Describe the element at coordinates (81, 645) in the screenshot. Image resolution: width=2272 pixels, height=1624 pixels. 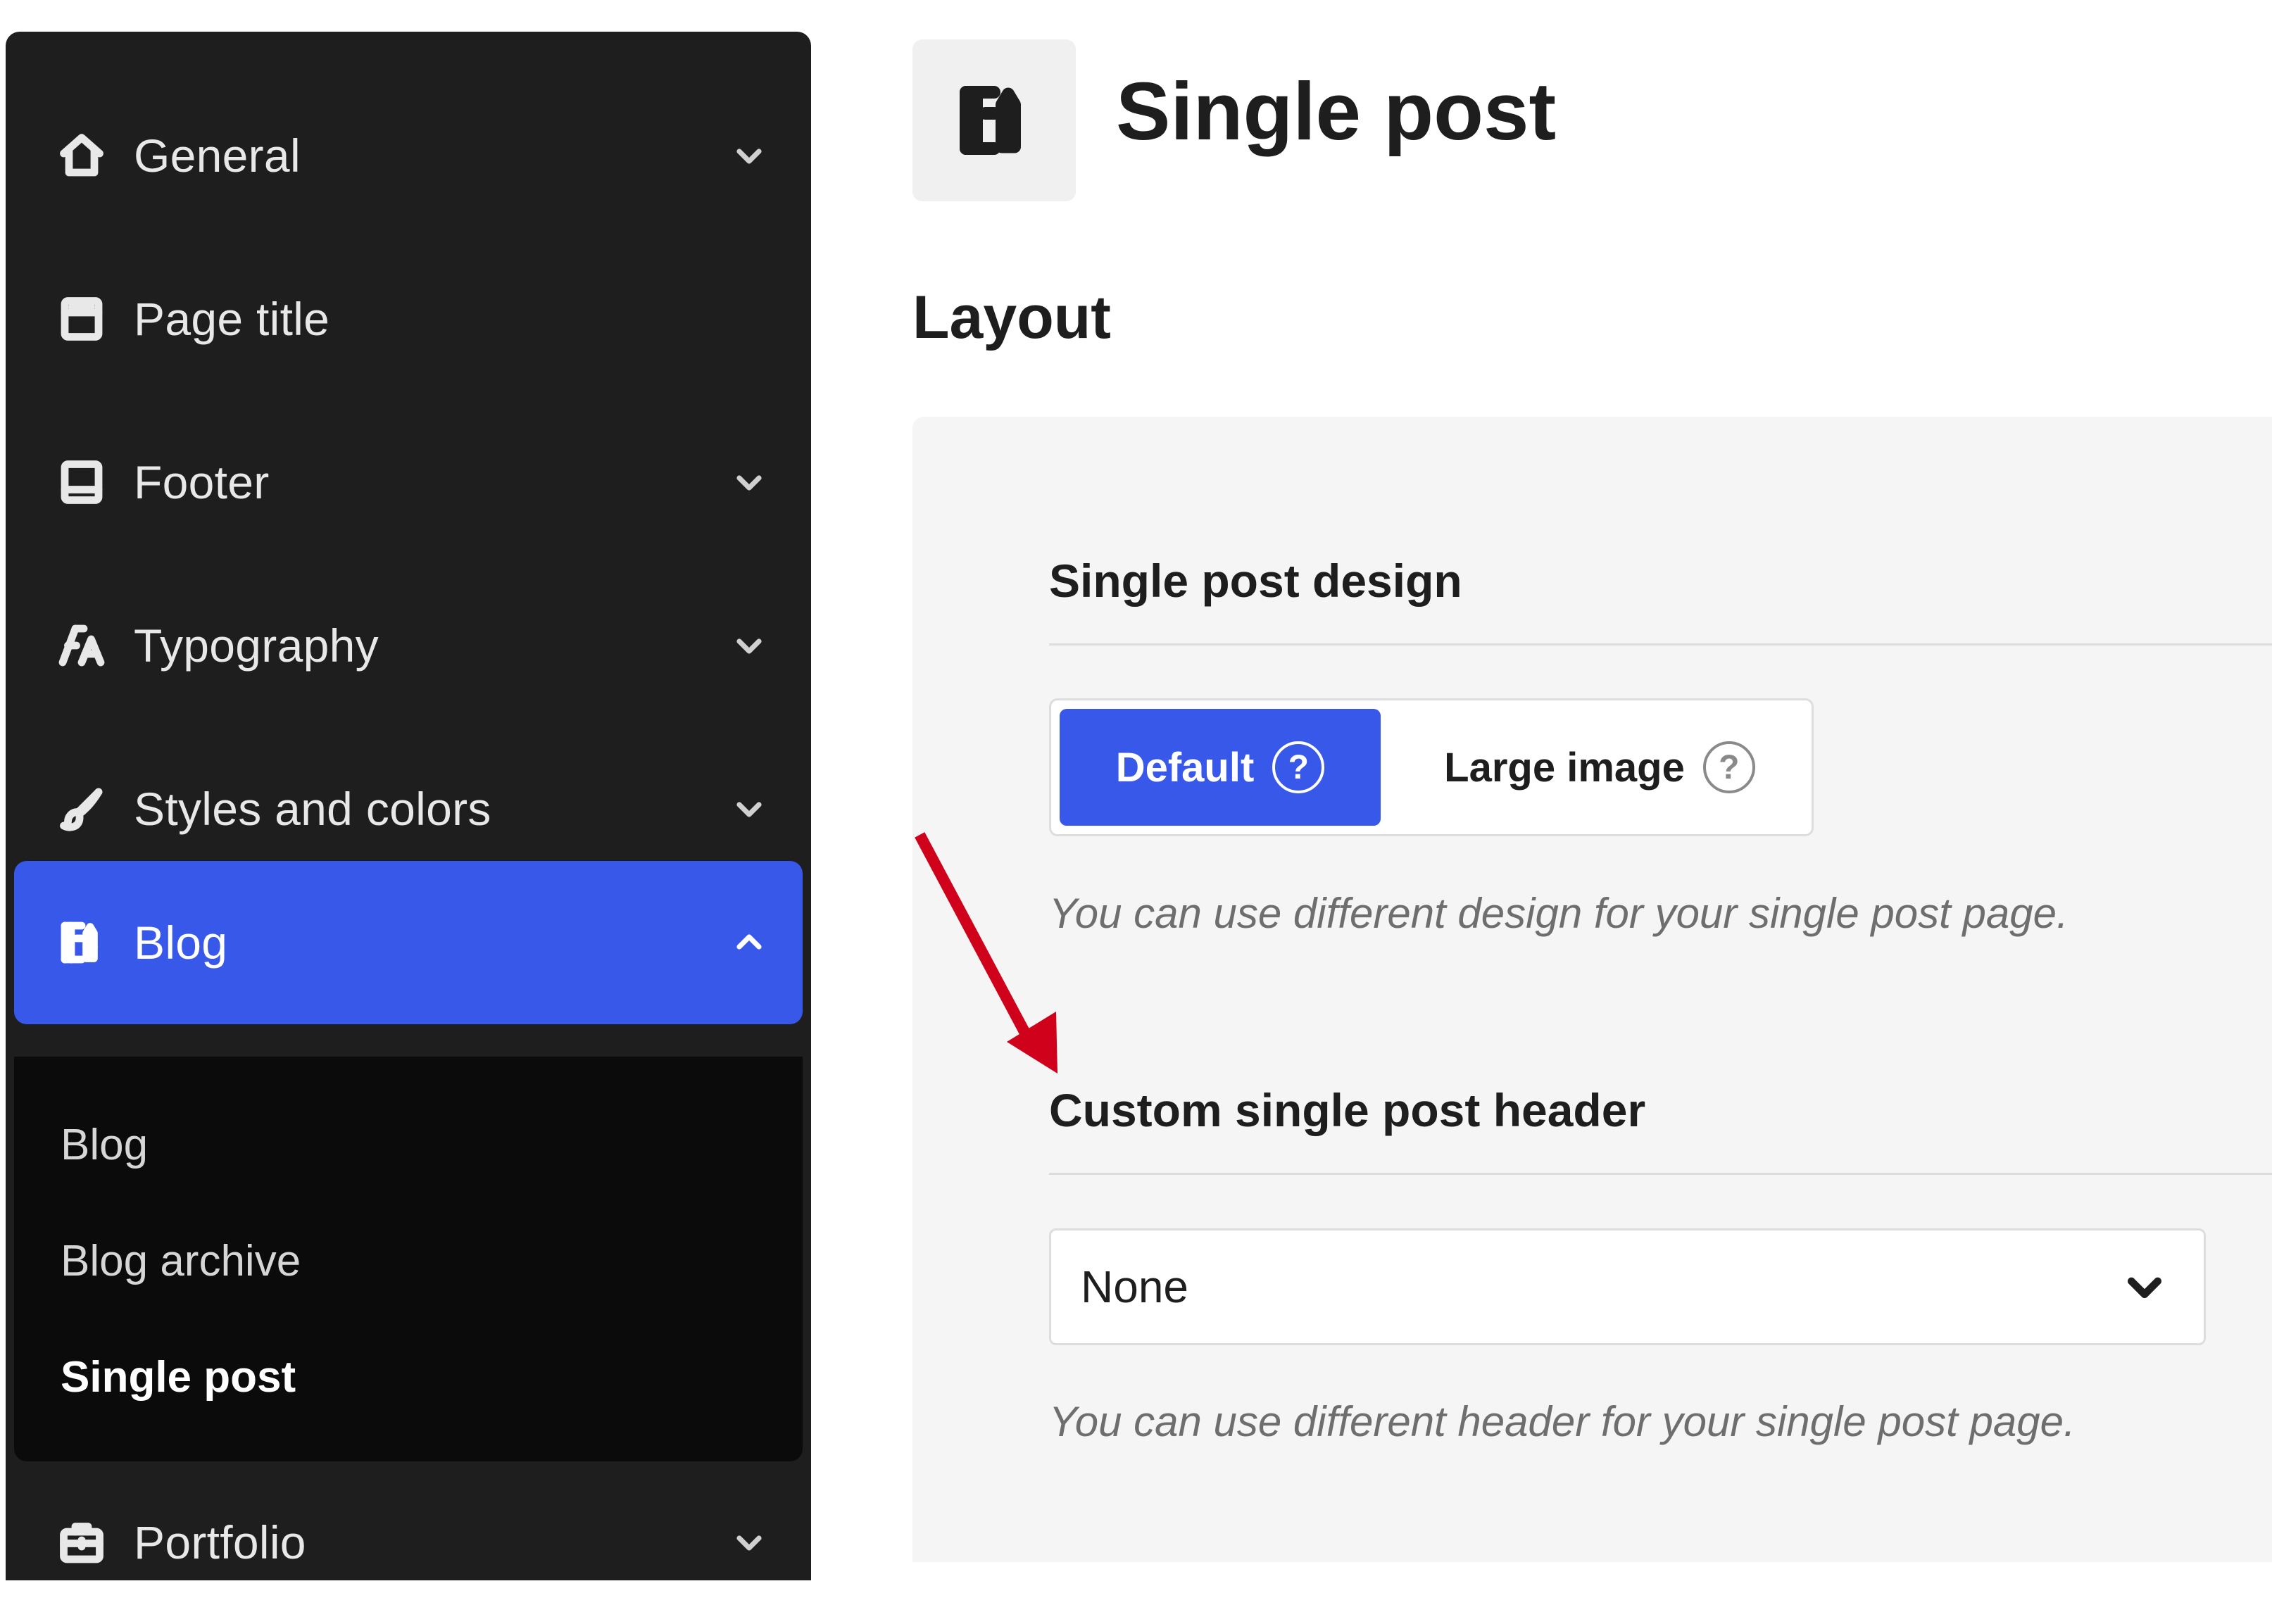
I see `typography-icon` at that location.